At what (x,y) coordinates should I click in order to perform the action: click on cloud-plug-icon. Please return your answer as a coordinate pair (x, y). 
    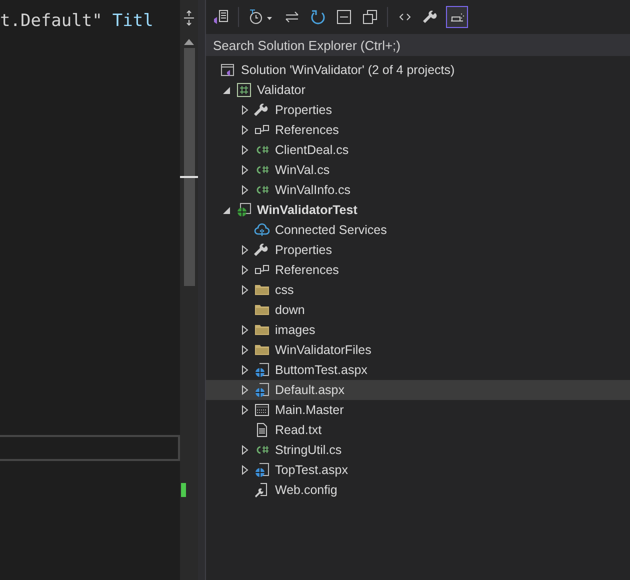
    Looking at the image, I should click on (262, 230).